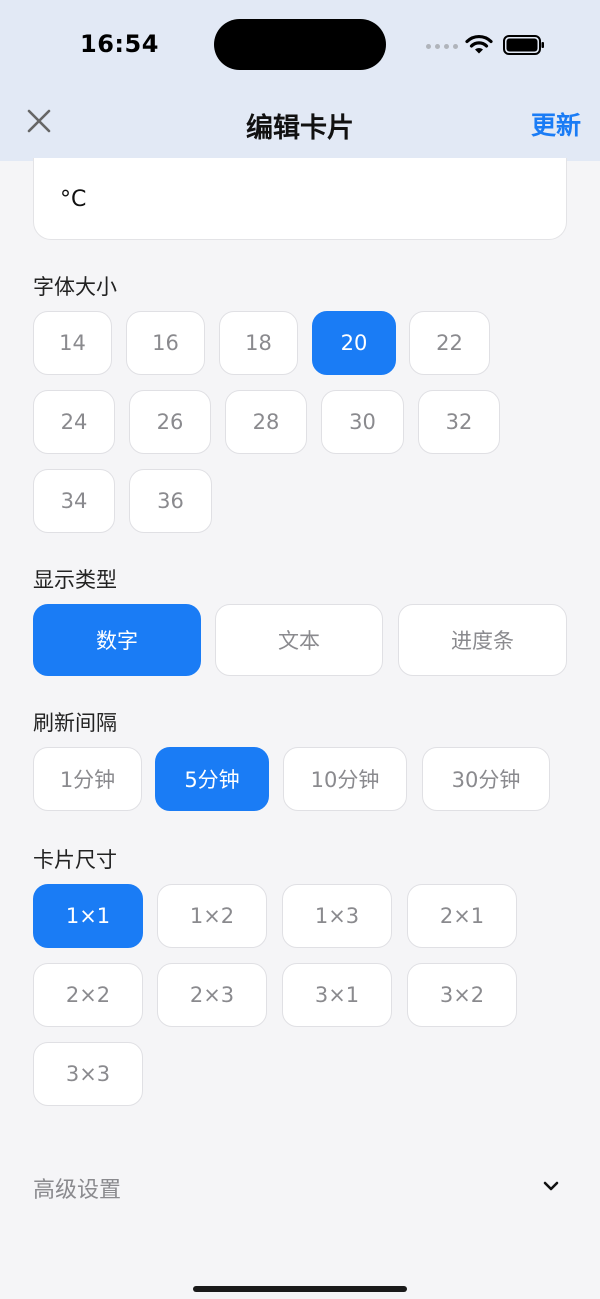 Image resolution: width=600 pixels, height=1299 pixels. I want to click on card-size-option-1: 1×2, so click(212, 916).